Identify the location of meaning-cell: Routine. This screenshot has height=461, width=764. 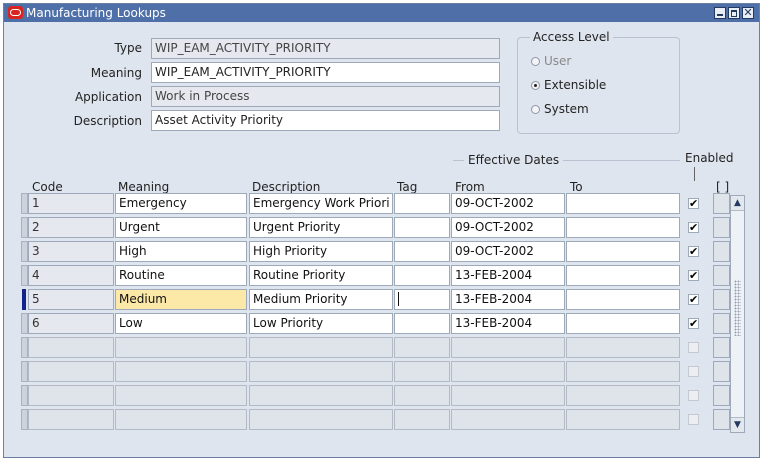
(181, 275).